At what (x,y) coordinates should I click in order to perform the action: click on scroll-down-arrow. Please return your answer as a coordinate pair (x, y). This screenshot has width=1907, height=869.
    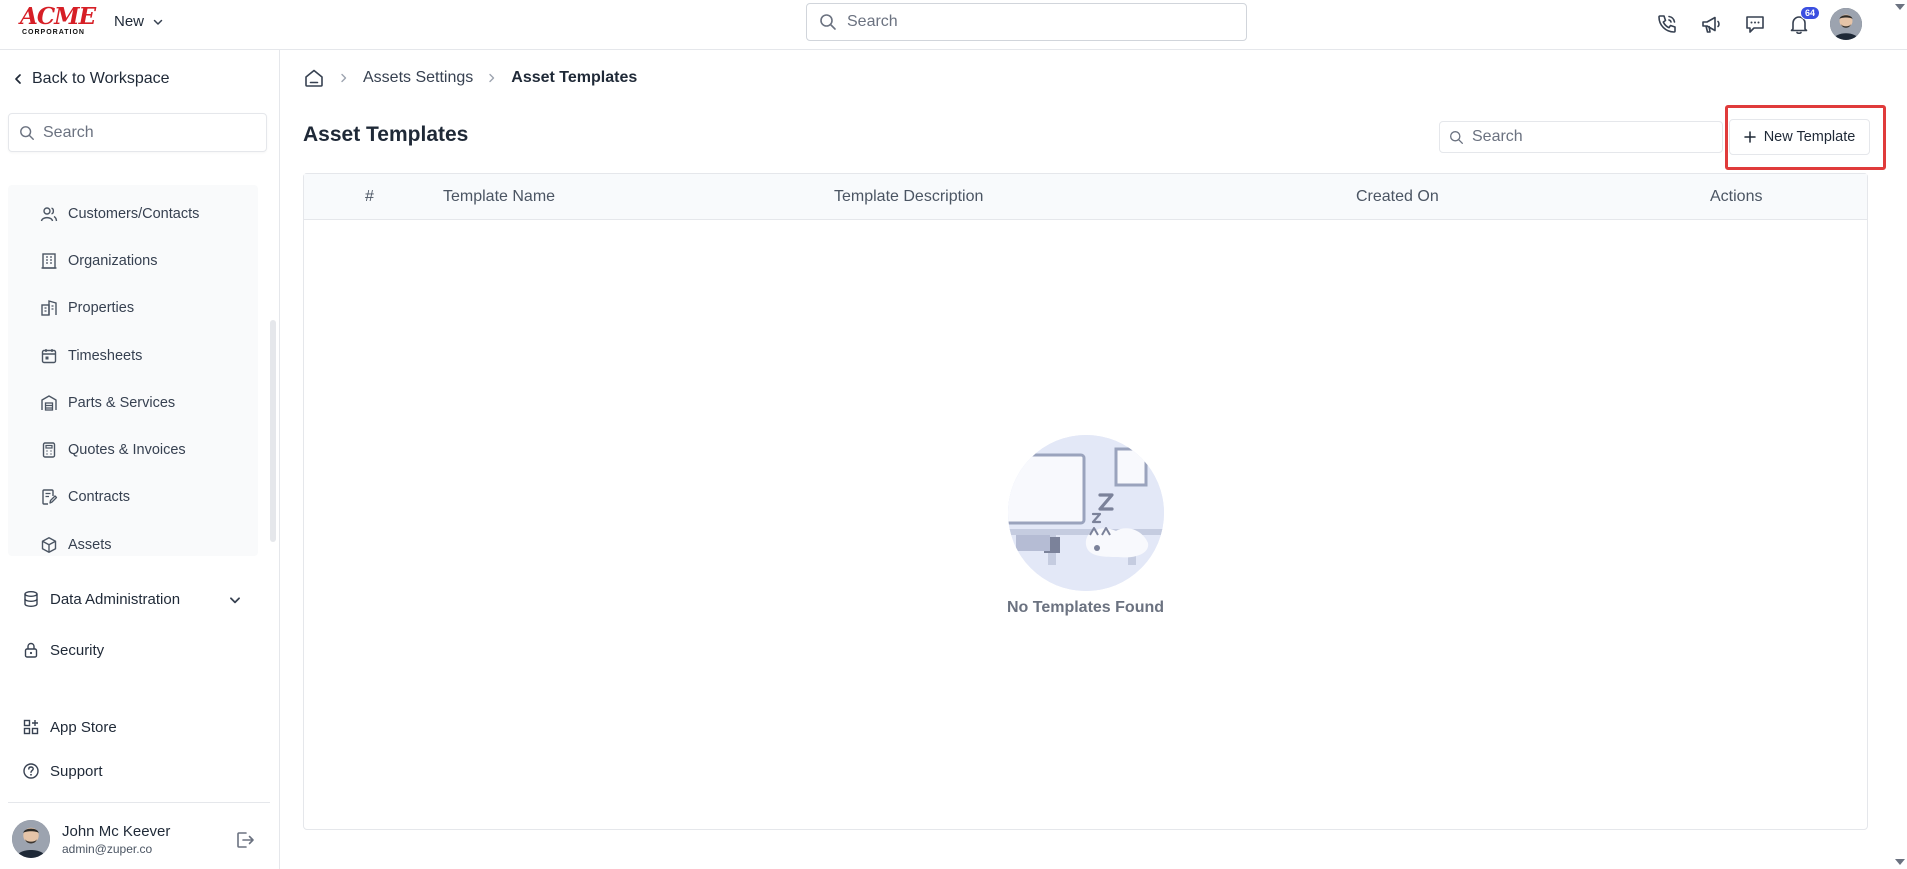
    Looking at the image, I should click on (1900, 862).